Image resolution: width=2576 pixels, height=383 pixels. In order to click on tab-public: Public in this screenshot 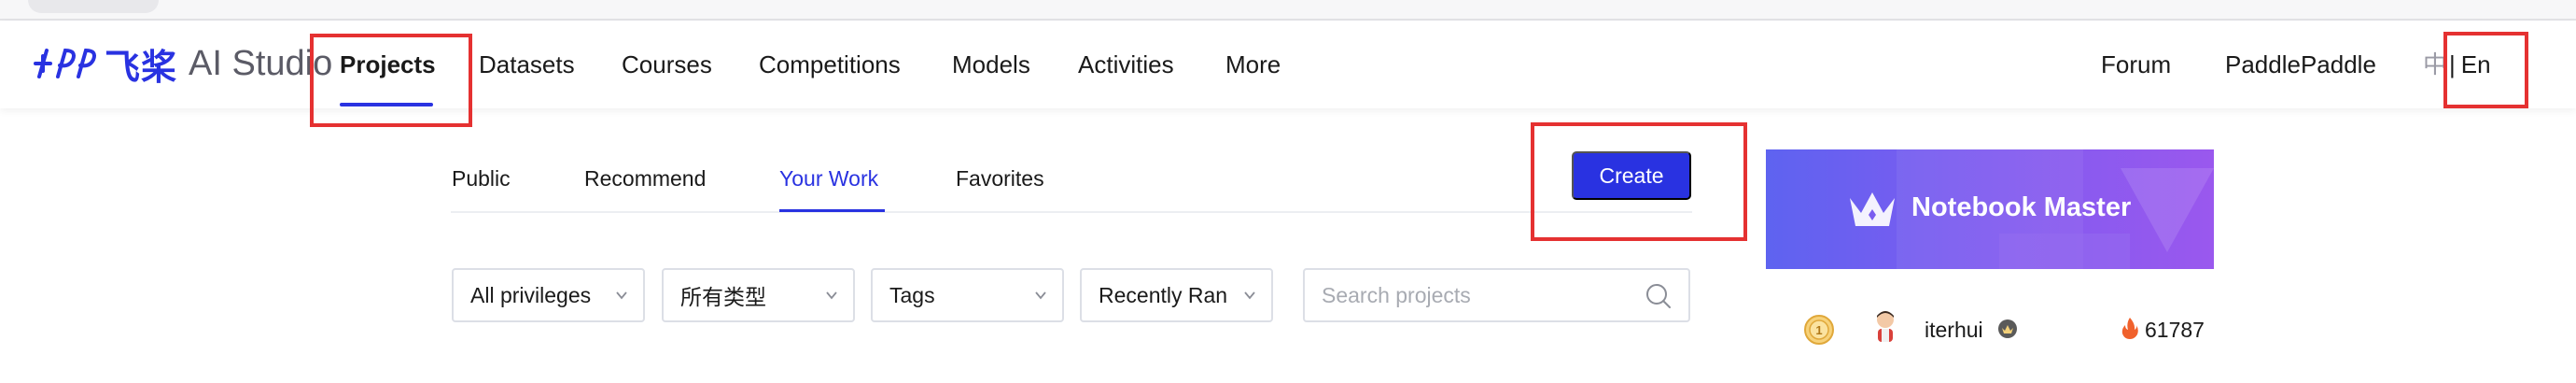, I will do `click(481, 178)`.